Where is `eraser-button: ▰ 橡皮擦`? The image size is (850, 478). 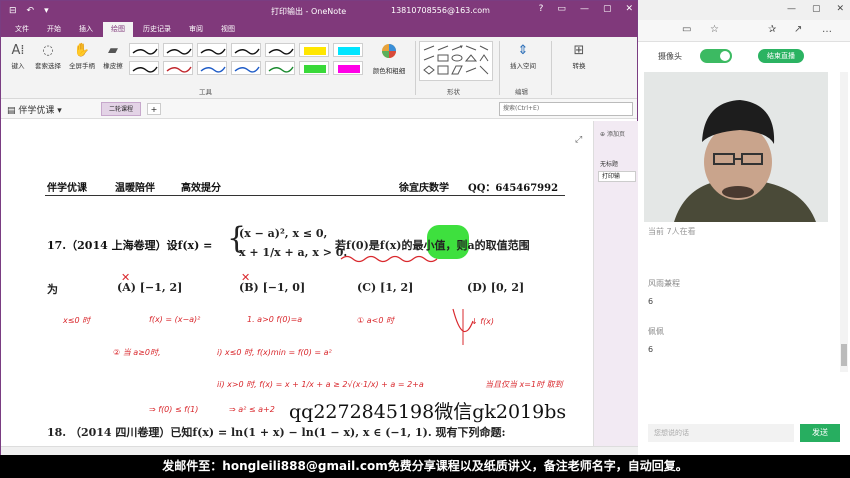
eraser-button: ▰ 橡皮擦 is located at coordinates (113, 56).